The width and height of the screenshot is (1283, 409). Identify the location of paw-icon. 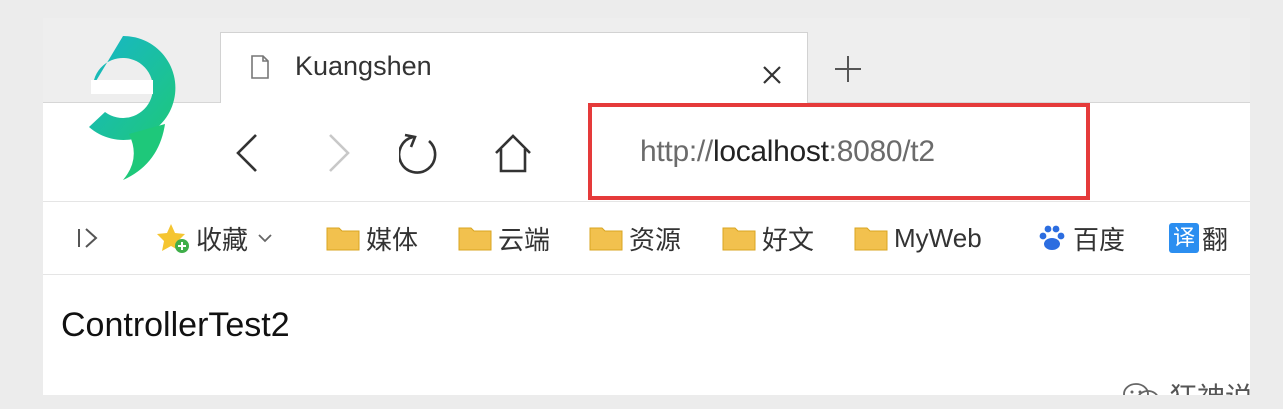
(1052, 237).